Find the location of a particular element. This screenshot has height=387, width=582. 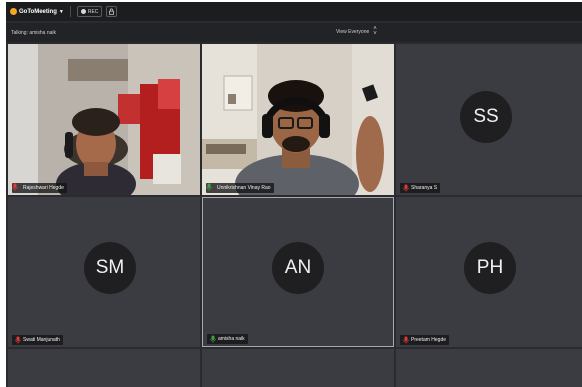

lock-icon is located at coordinates (112, 11).